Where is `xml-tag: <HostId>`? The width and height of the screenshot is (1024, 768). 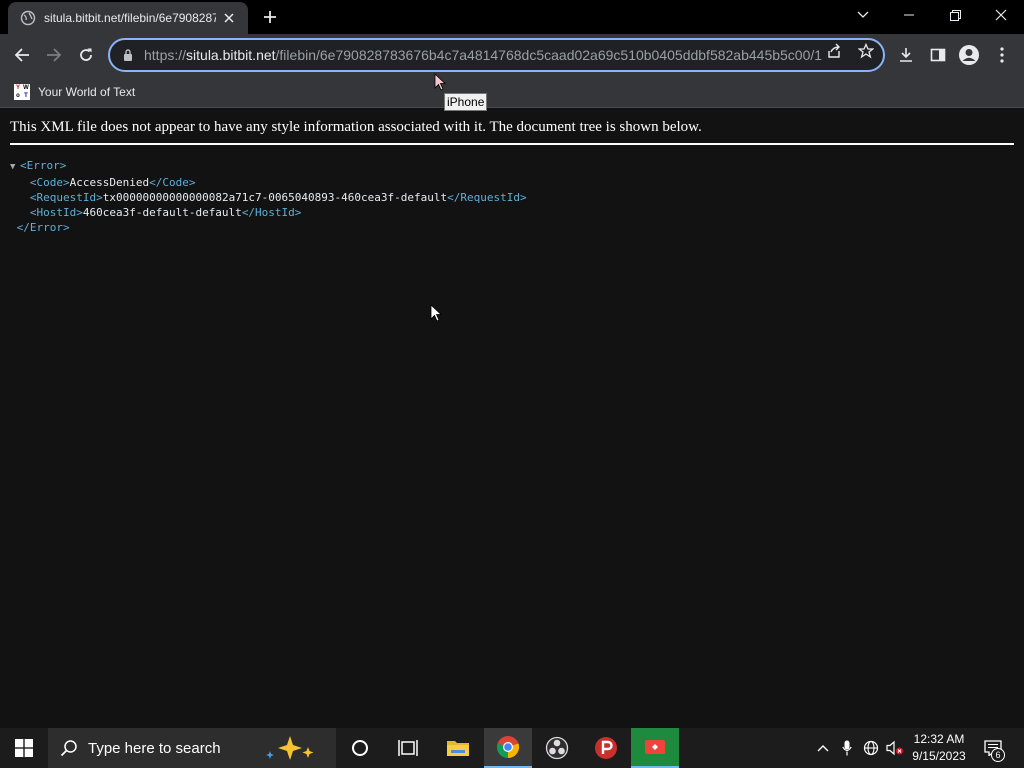
xml-tag: <HostId> is located at coordinates (56, 212).